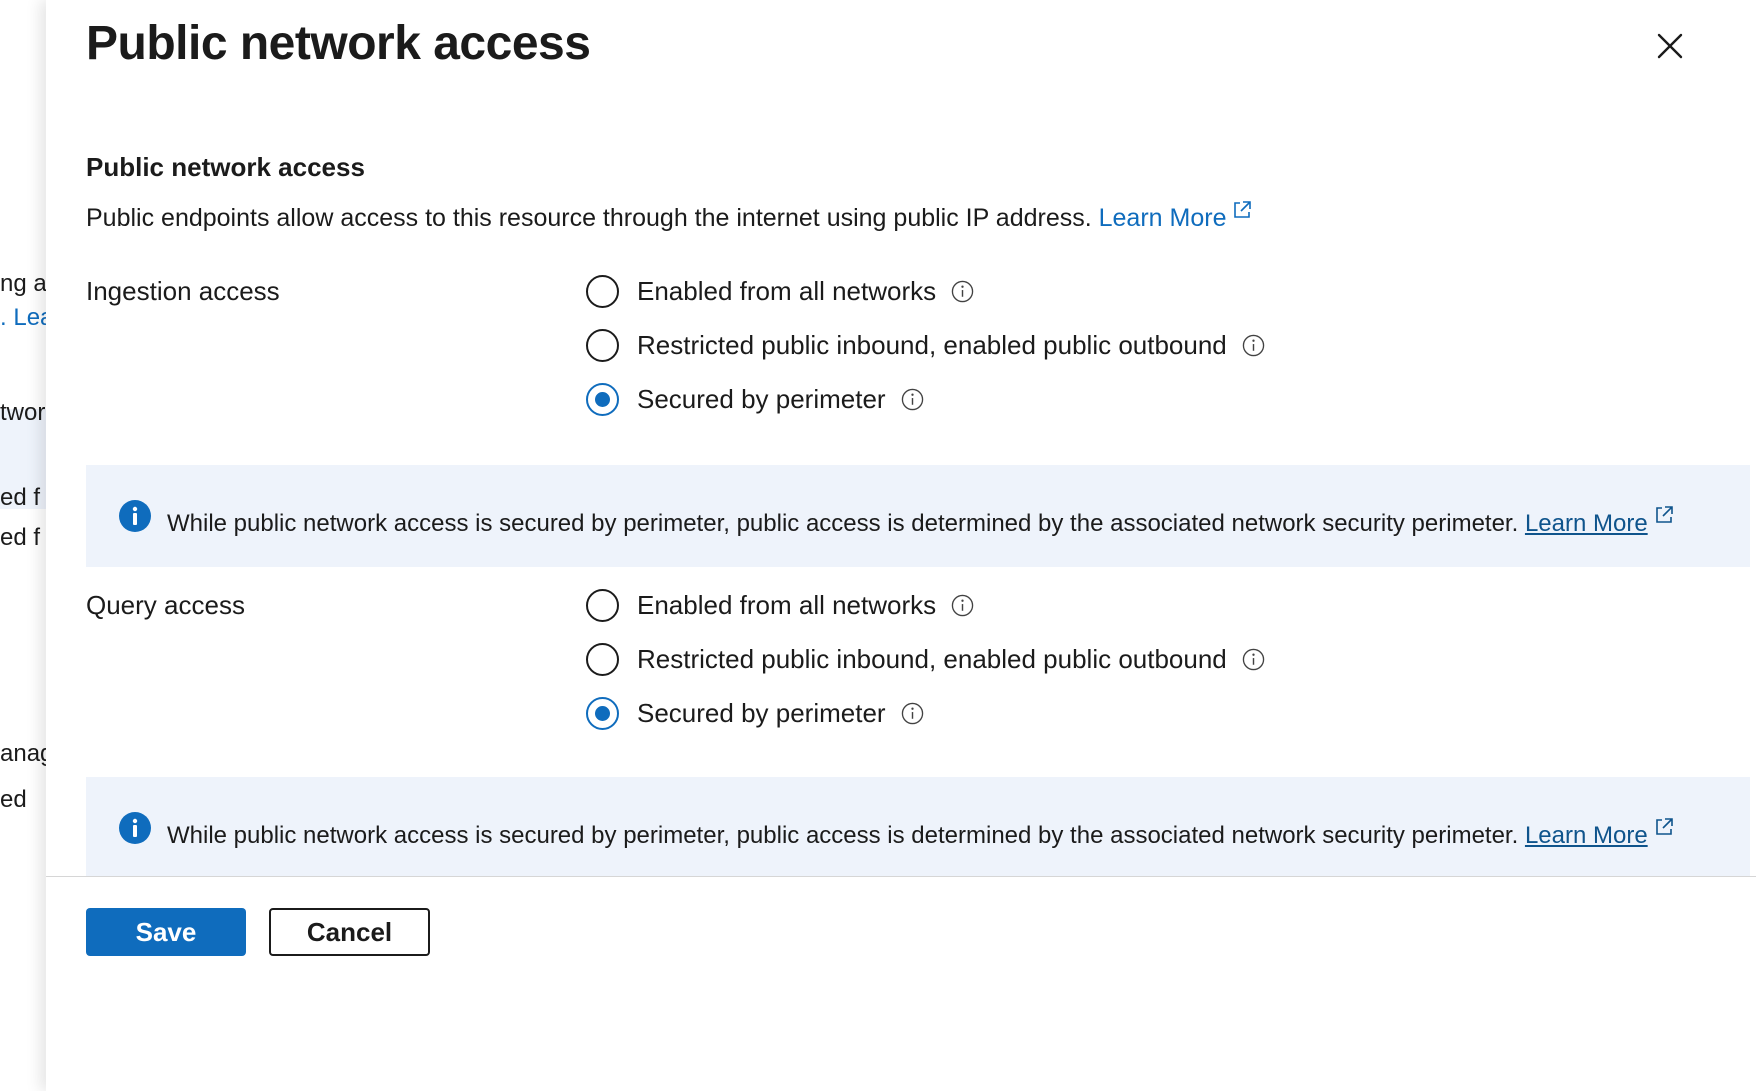 Image resolution: width=1756 pixels, height=1091 pixels. Describe the element at coordinates (225, 167) in the screenshot. I see `section-heading: Public network access` at that location.